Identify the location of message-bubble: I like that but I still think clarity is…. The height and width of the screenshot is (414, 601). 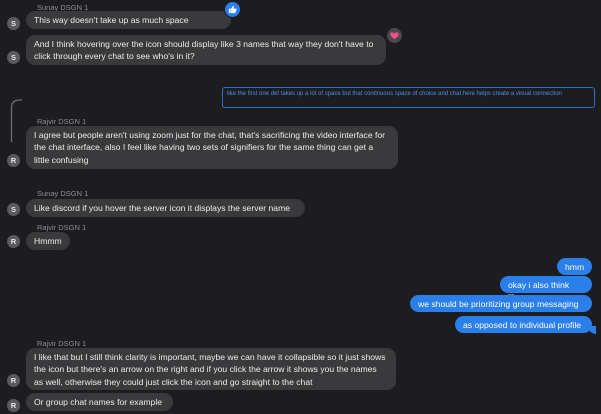
(211, 369).